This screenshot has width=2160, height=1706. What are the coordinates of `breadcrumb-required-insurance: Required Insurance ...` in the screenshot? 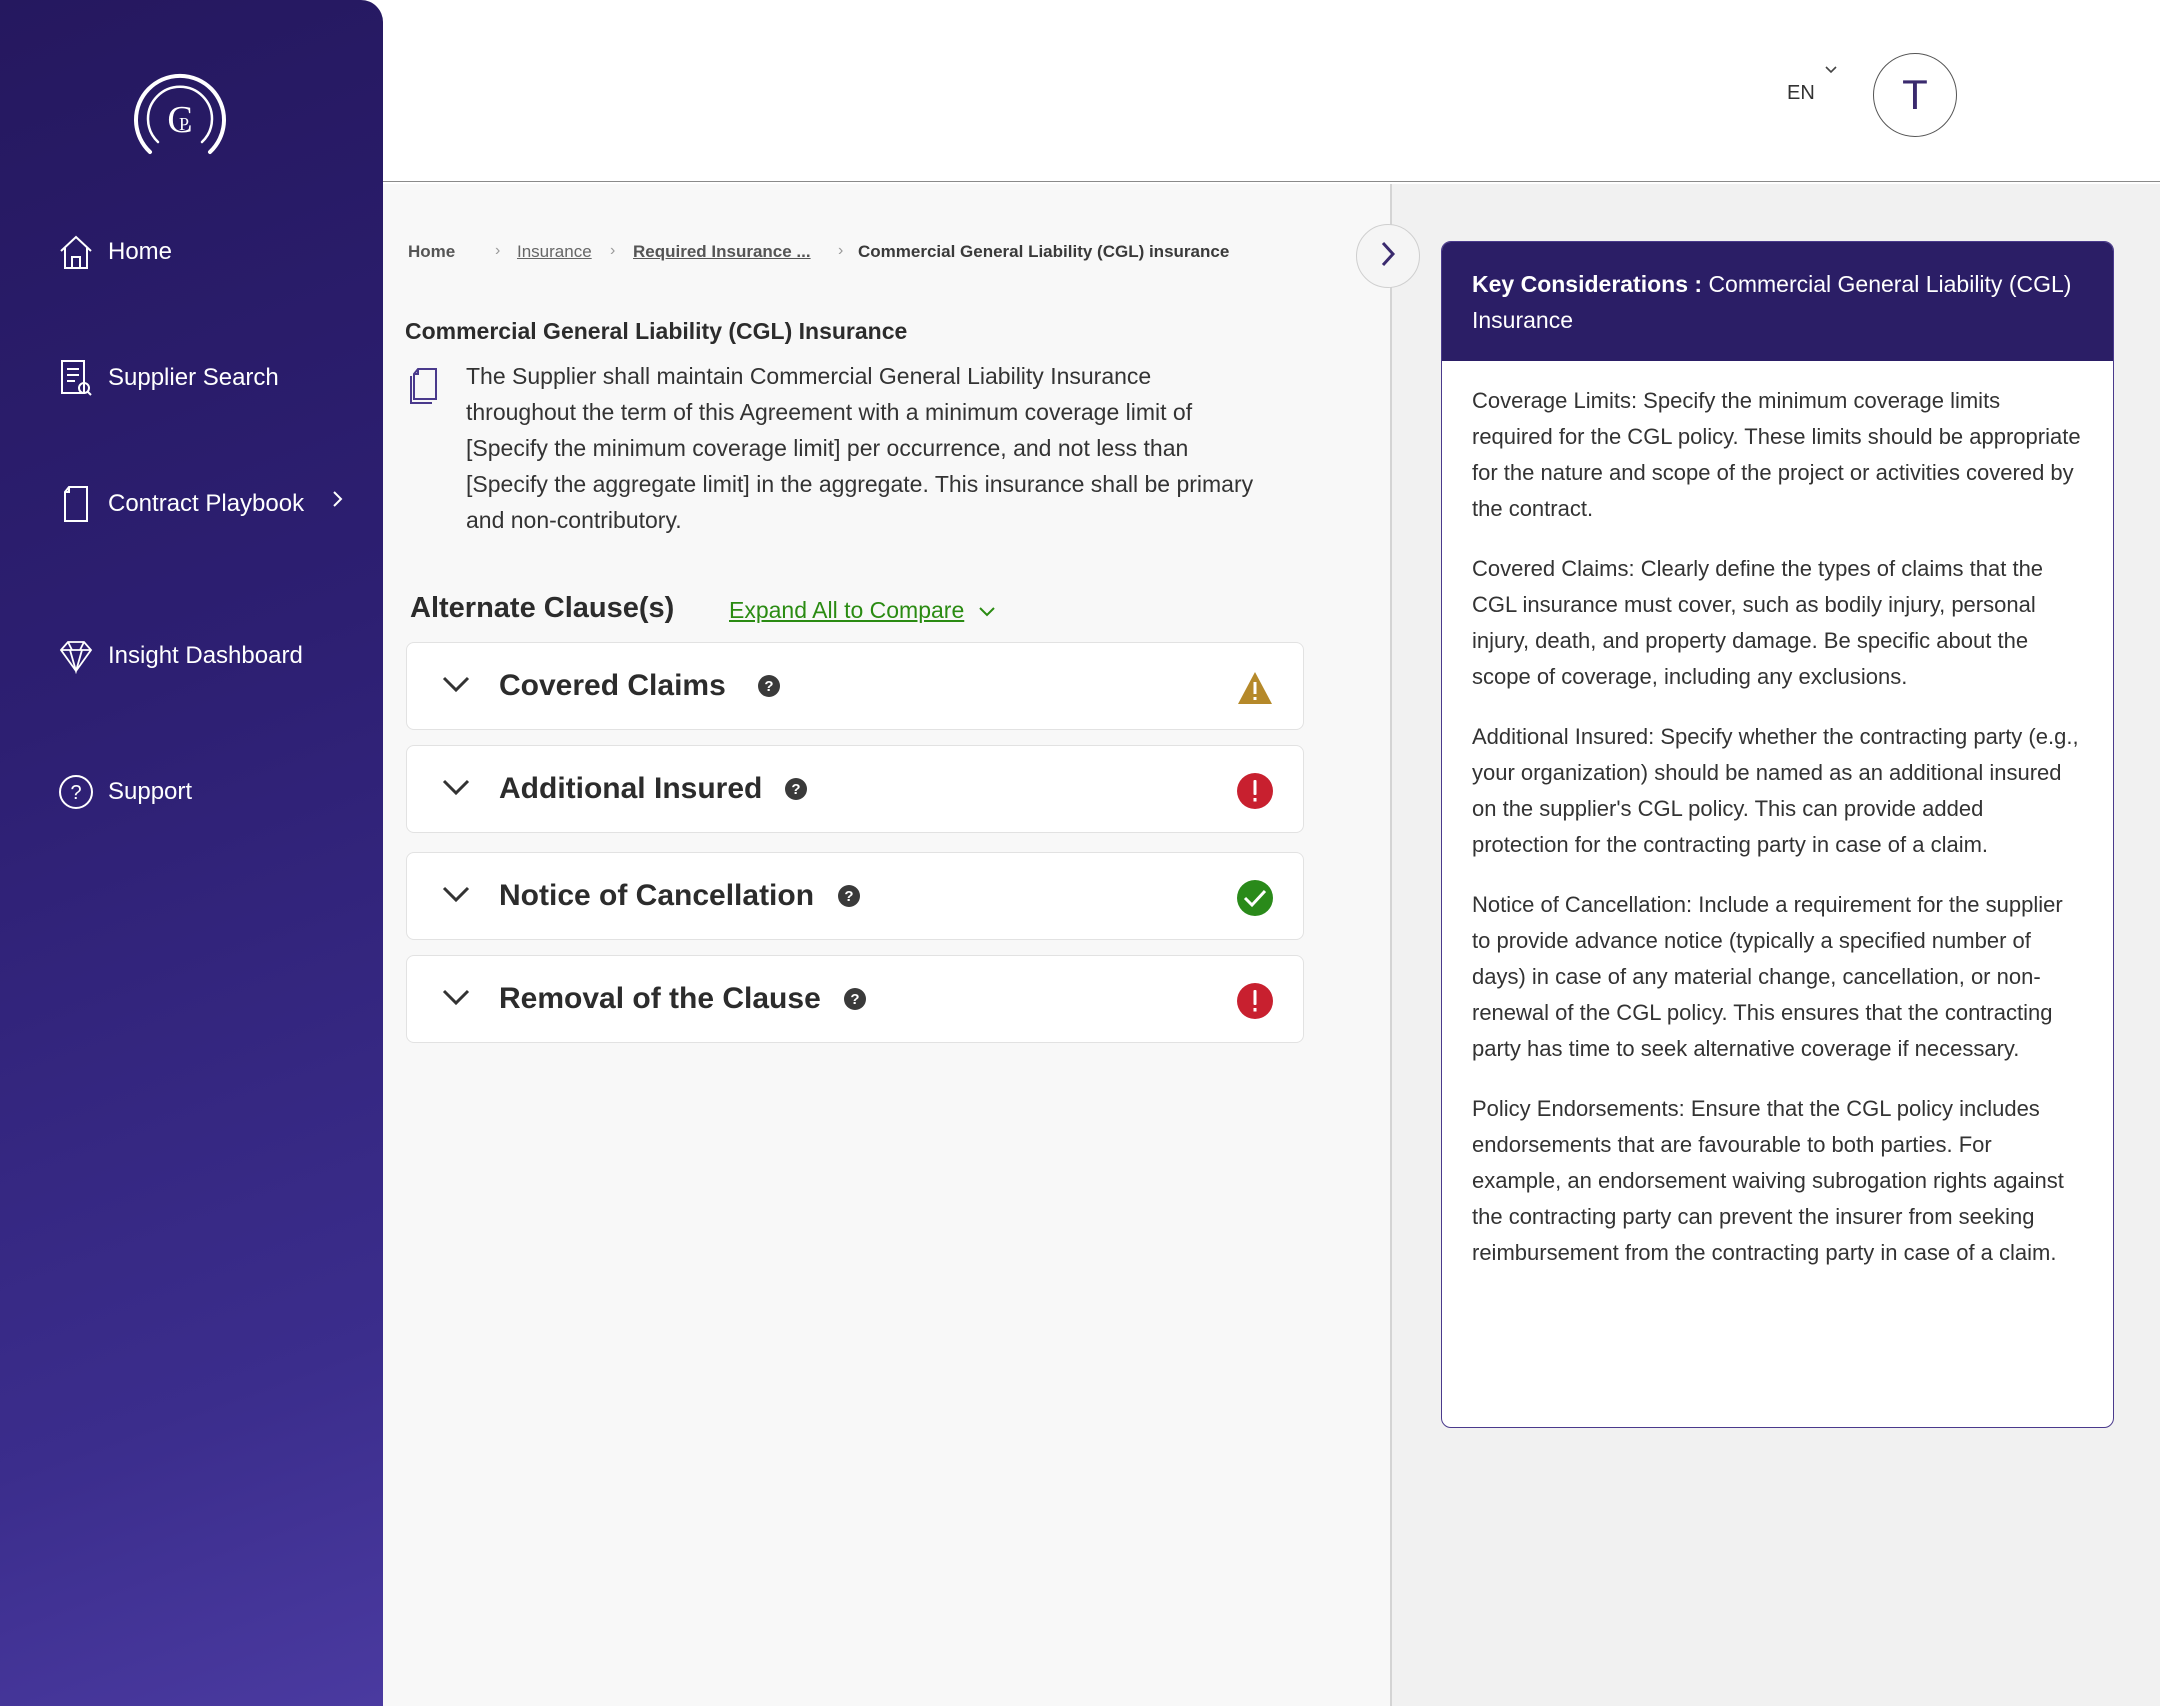 It's located at (722, 252).